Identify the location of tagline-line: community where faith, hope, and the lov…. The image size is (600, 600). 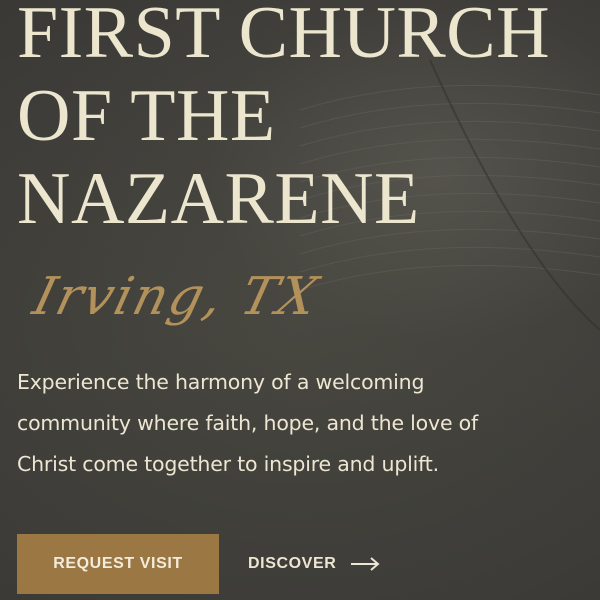
(248, 423).